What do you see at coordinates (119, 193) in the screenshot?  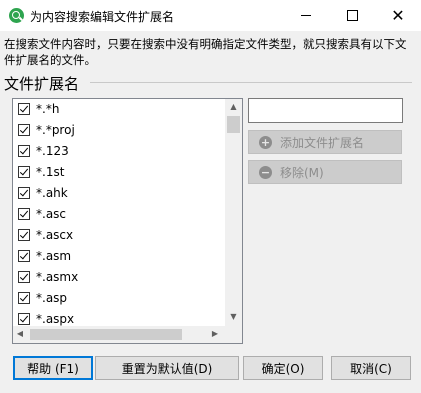 I see `list-item: *.ahk` at bounding box center [119, 193].